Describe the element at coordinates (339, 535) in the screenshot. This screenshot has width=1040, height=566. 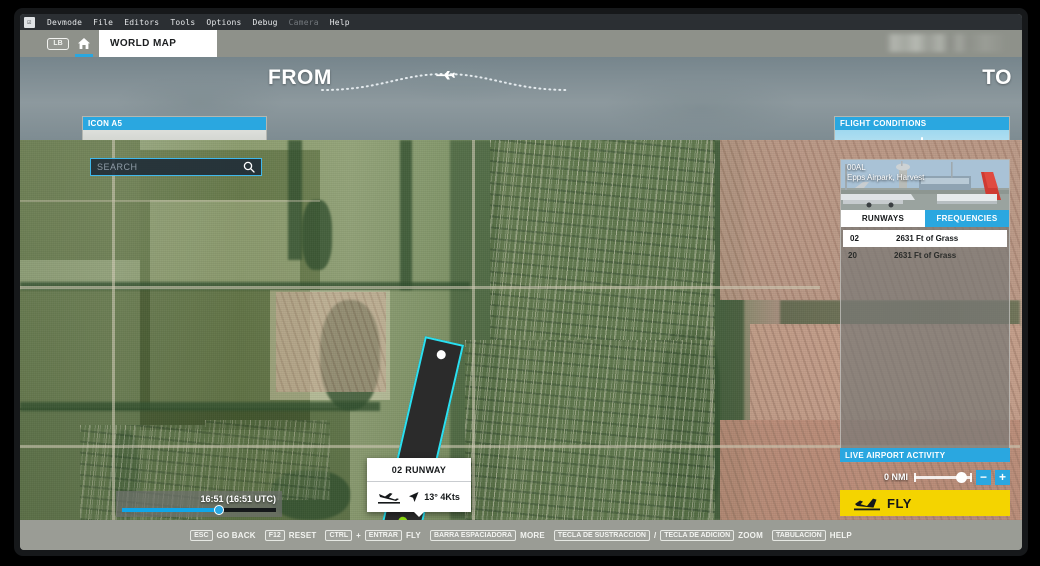
I see `key-cap: CTRL` at that location.